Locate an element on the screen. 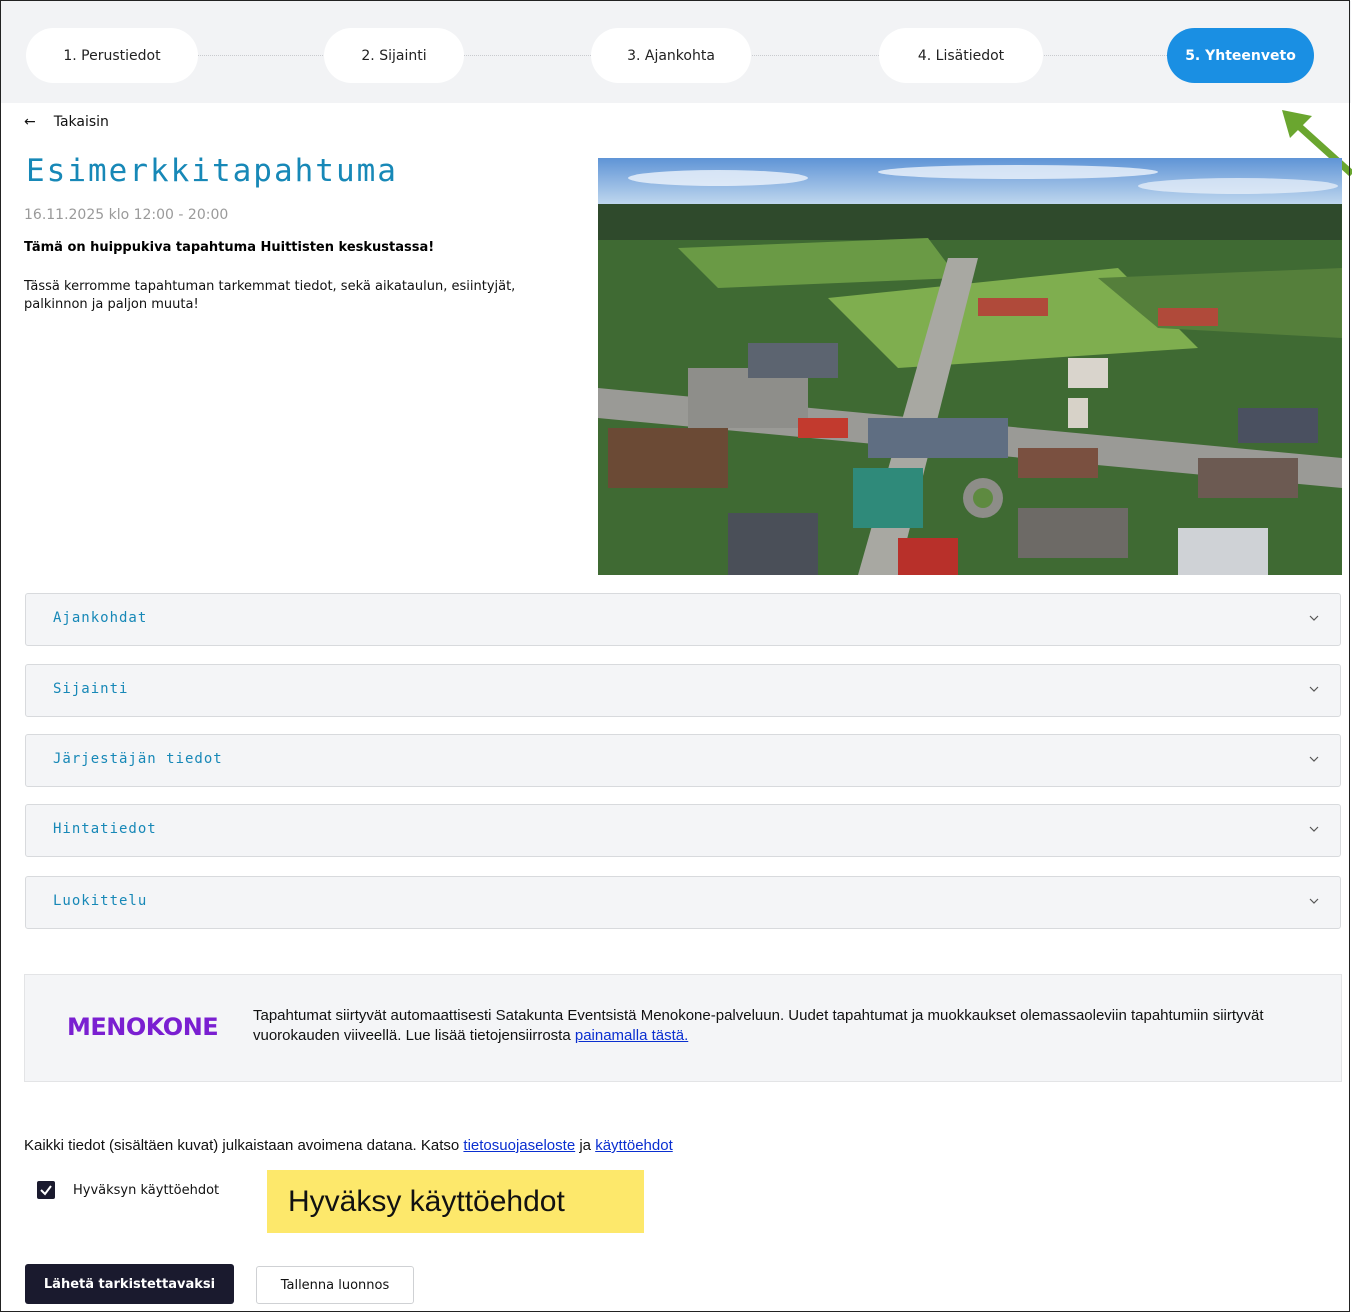  accordion-classification: Luokittelu is located at coordinates (683, 902).